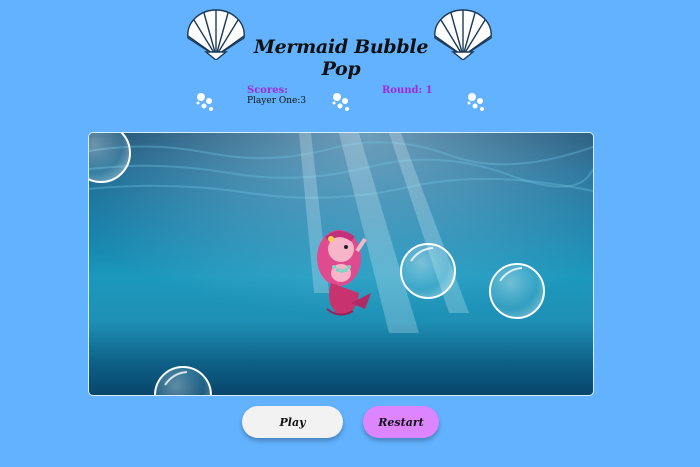 Image resolution: width=700 pixels, height=467 pixels. What do you see at coordinates (292, 422) in the screenshot?
I see `play-button: Play` at bounding box center [292, 422].